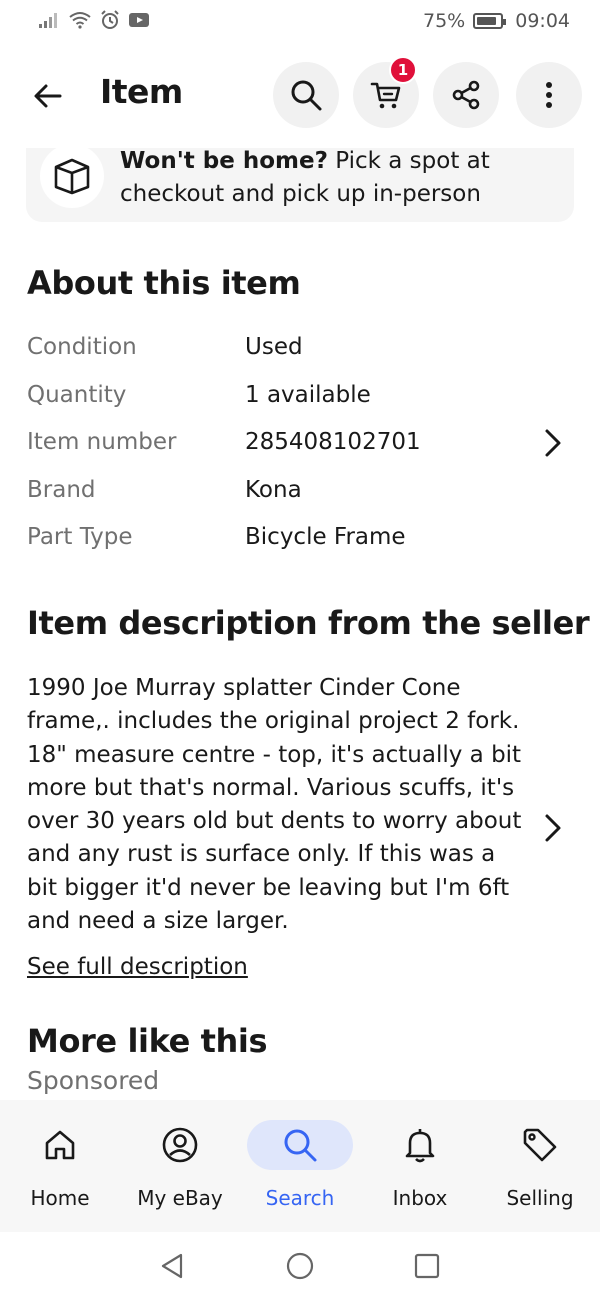 Image resolution: width=600 pixels, height=1299 pixels. Describe the element at coordinates (82, 347) in the screenshot. I see `spec-label: Condition` at that location.